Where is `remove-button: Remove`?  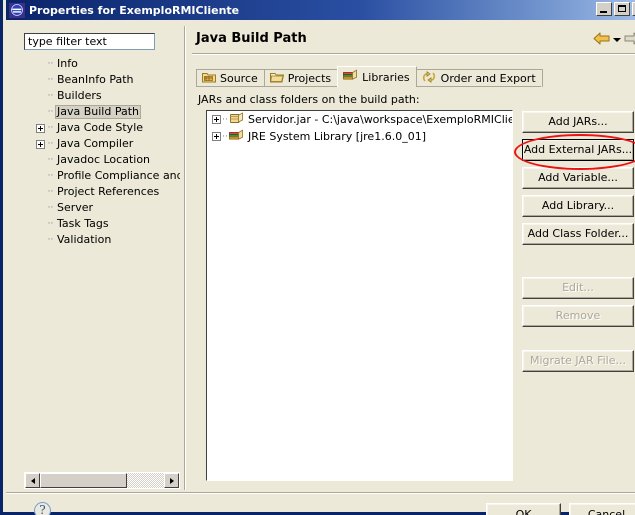 remove-button: Remove is located at coordinates (578, 316).